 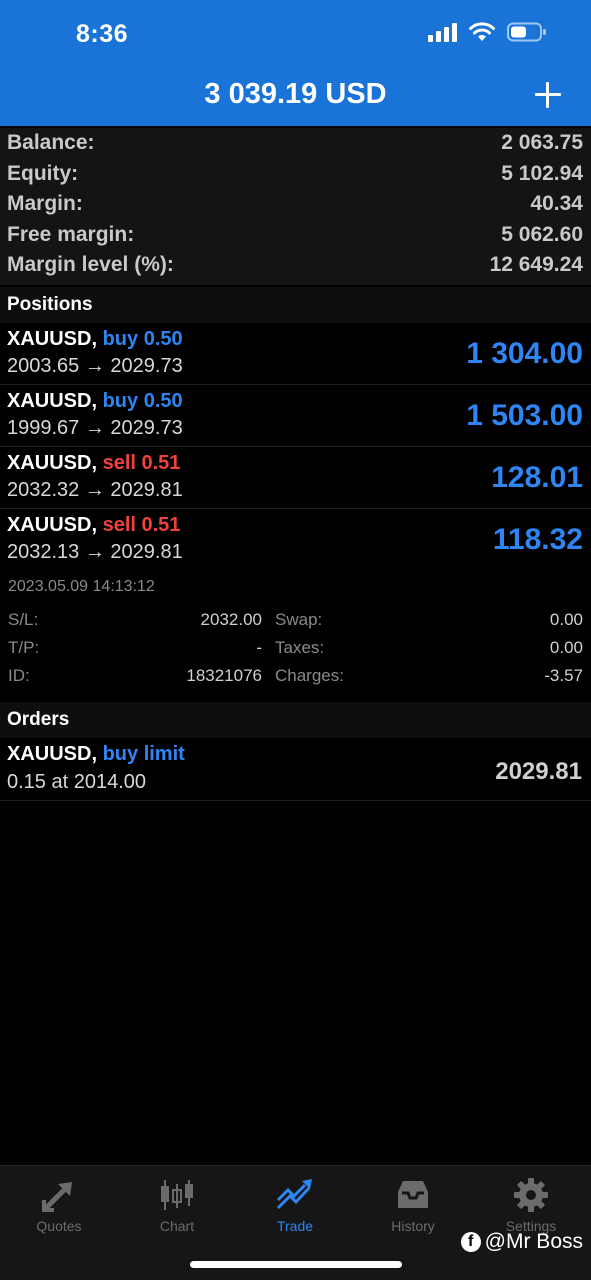 I want to click on order-symbol-line: XAUUSD, buy limit, so click(x=96, y=754).